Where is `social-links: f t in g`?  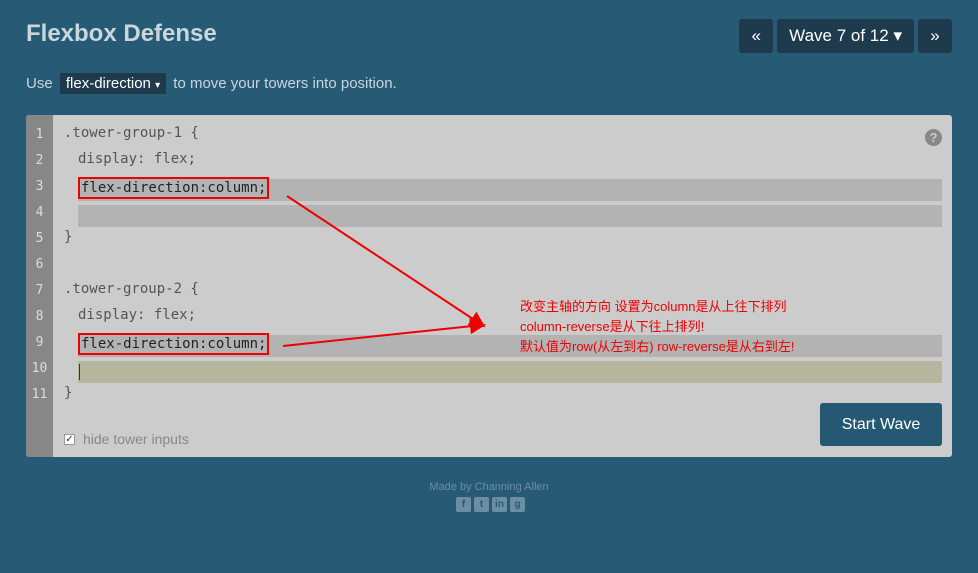 social-links: f t in g is located at coordinates (490, 504).